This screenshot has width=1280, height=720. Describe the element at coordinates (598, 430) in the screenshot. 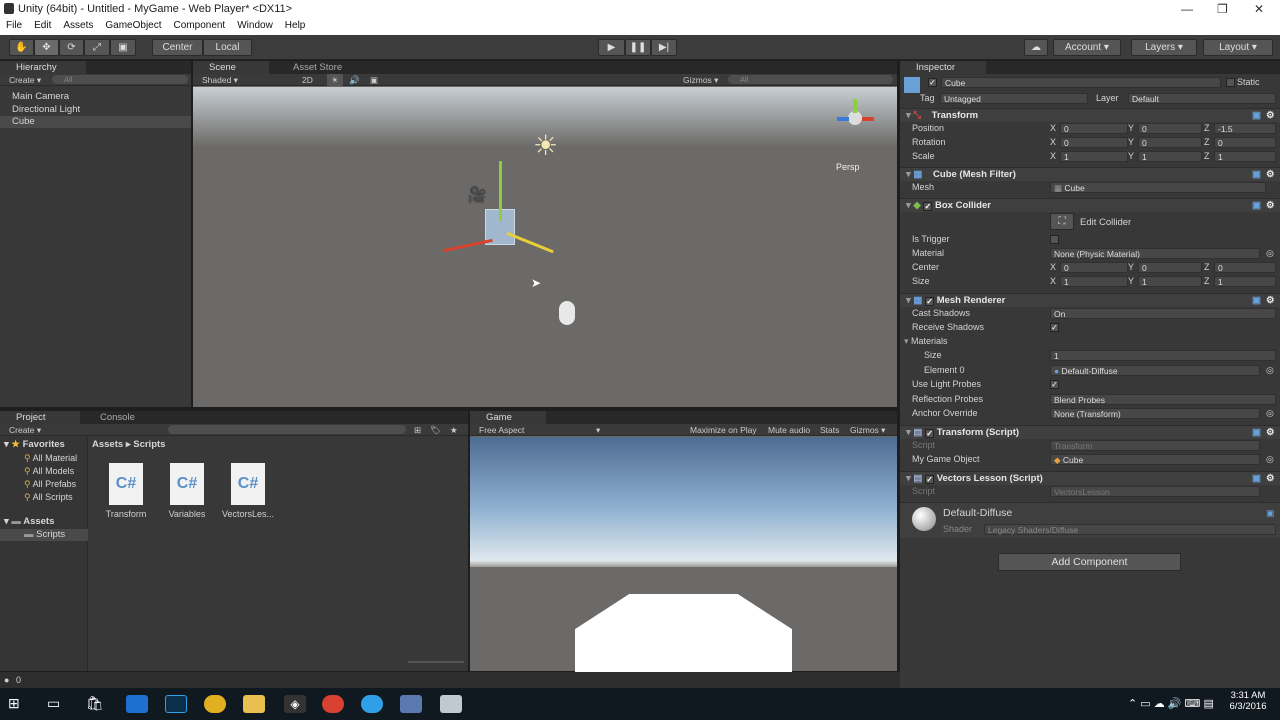

I see `aspect-chevron-icon: ▾` at that location.